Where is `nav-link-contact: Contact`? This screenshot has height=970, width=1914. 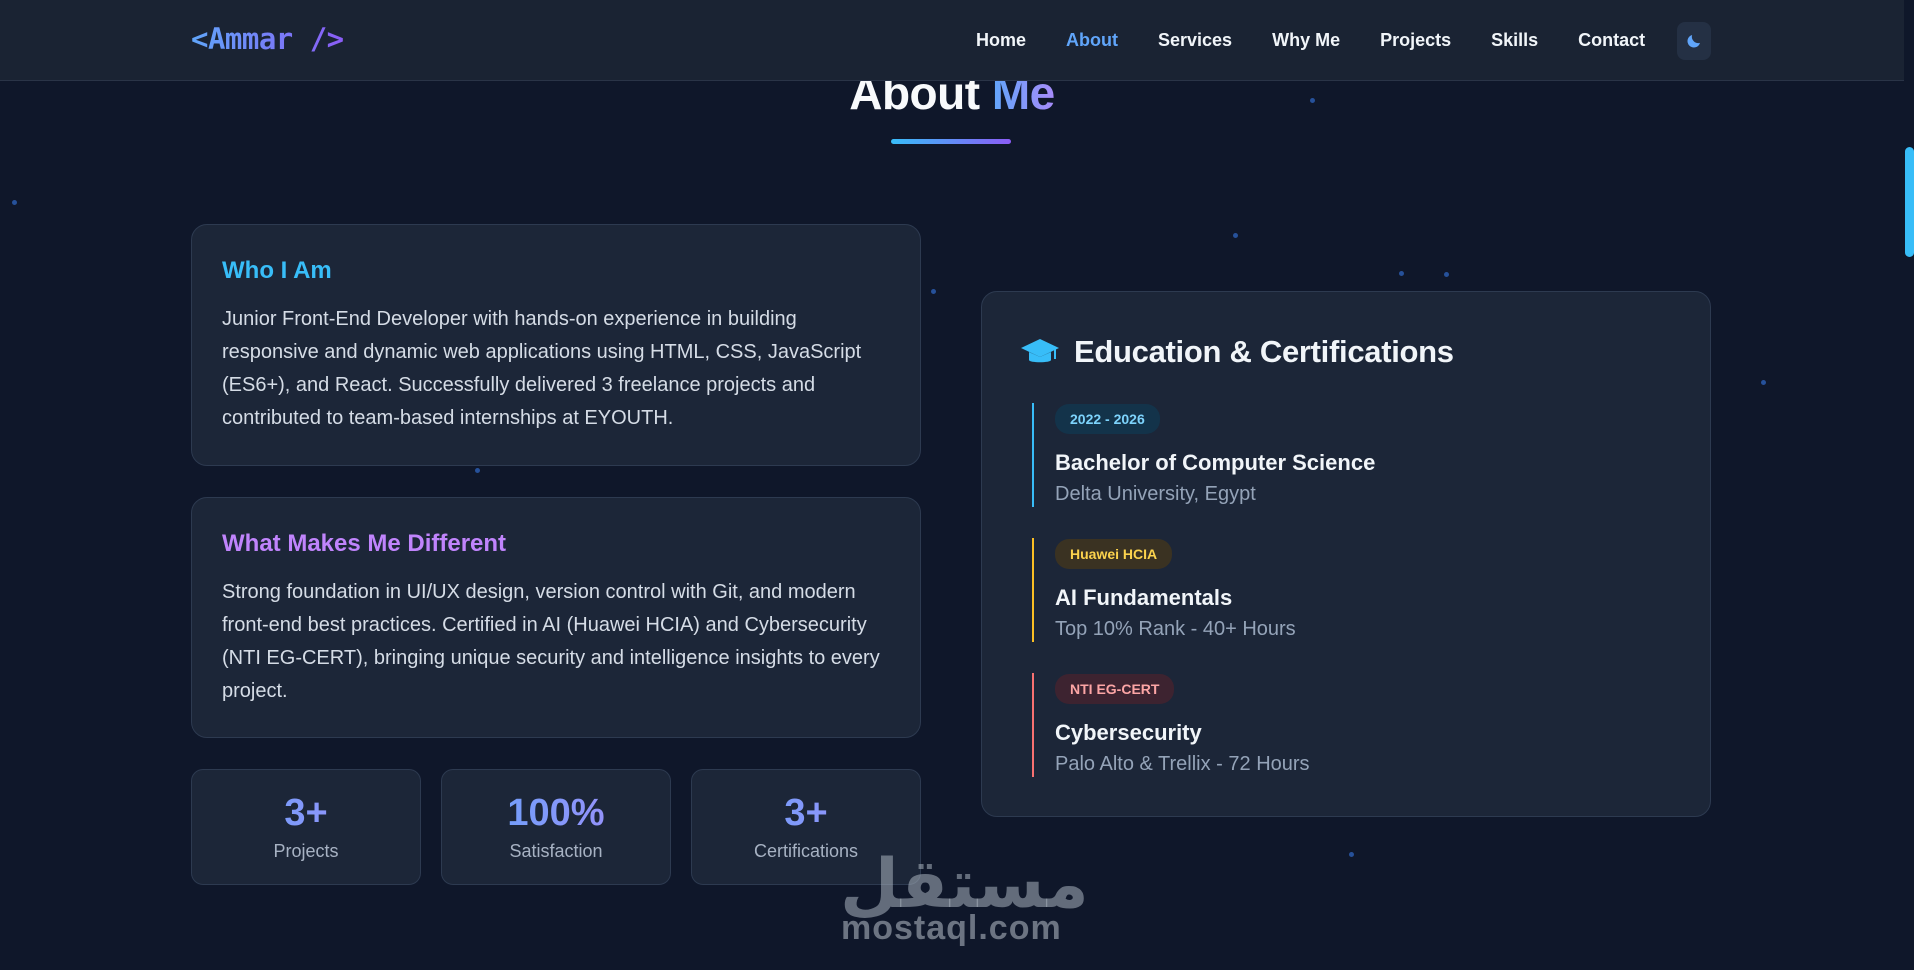 nav-link-contact: Contact is located at coordinates (1611, 40).